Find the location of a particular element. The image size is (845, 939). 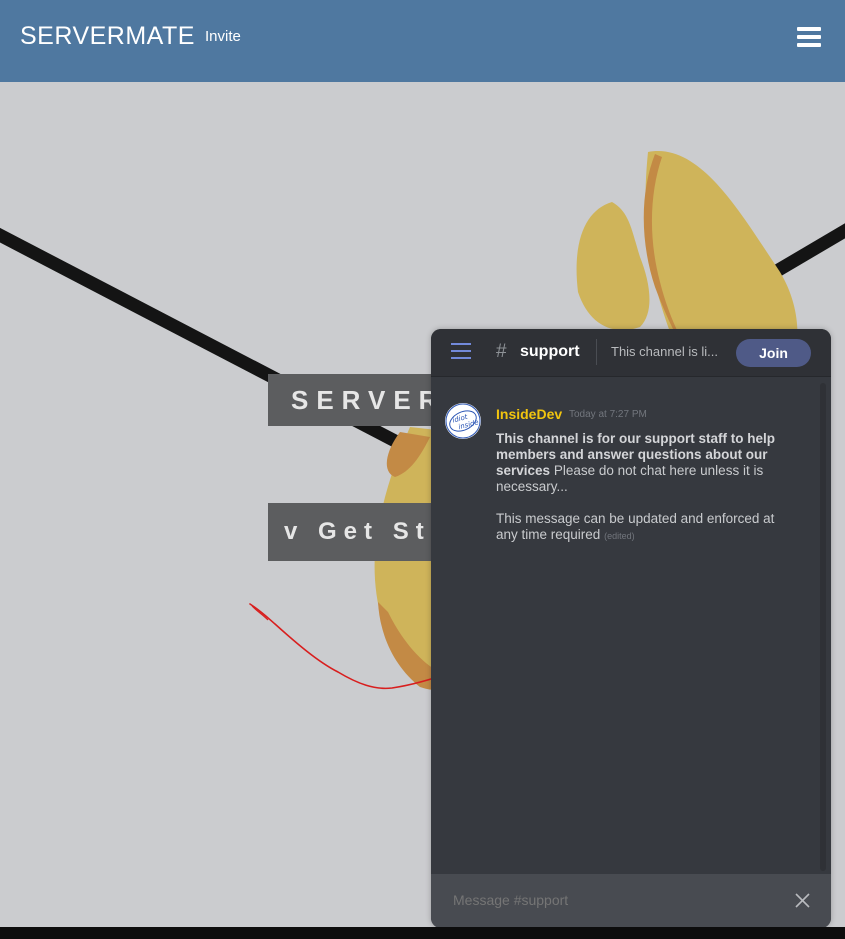

scrollbar is located at coordinates (823, 627).